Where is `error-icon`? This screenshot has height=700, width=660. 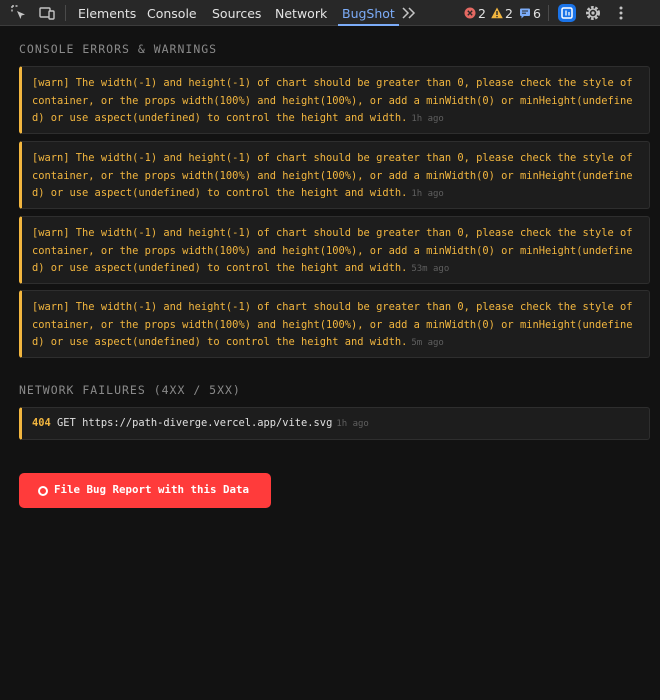
error-icon is located at coordinates (470, 13).